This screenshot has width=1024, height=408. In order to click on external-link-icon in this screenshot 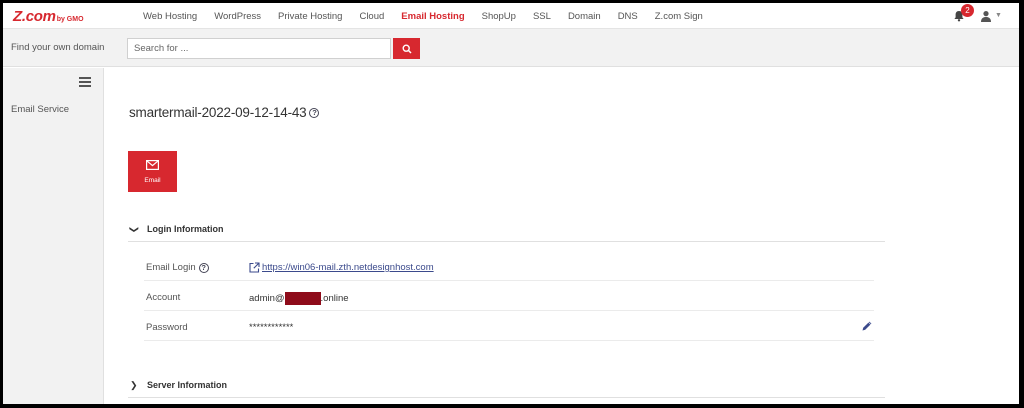, I will do `click(254, 267)`.